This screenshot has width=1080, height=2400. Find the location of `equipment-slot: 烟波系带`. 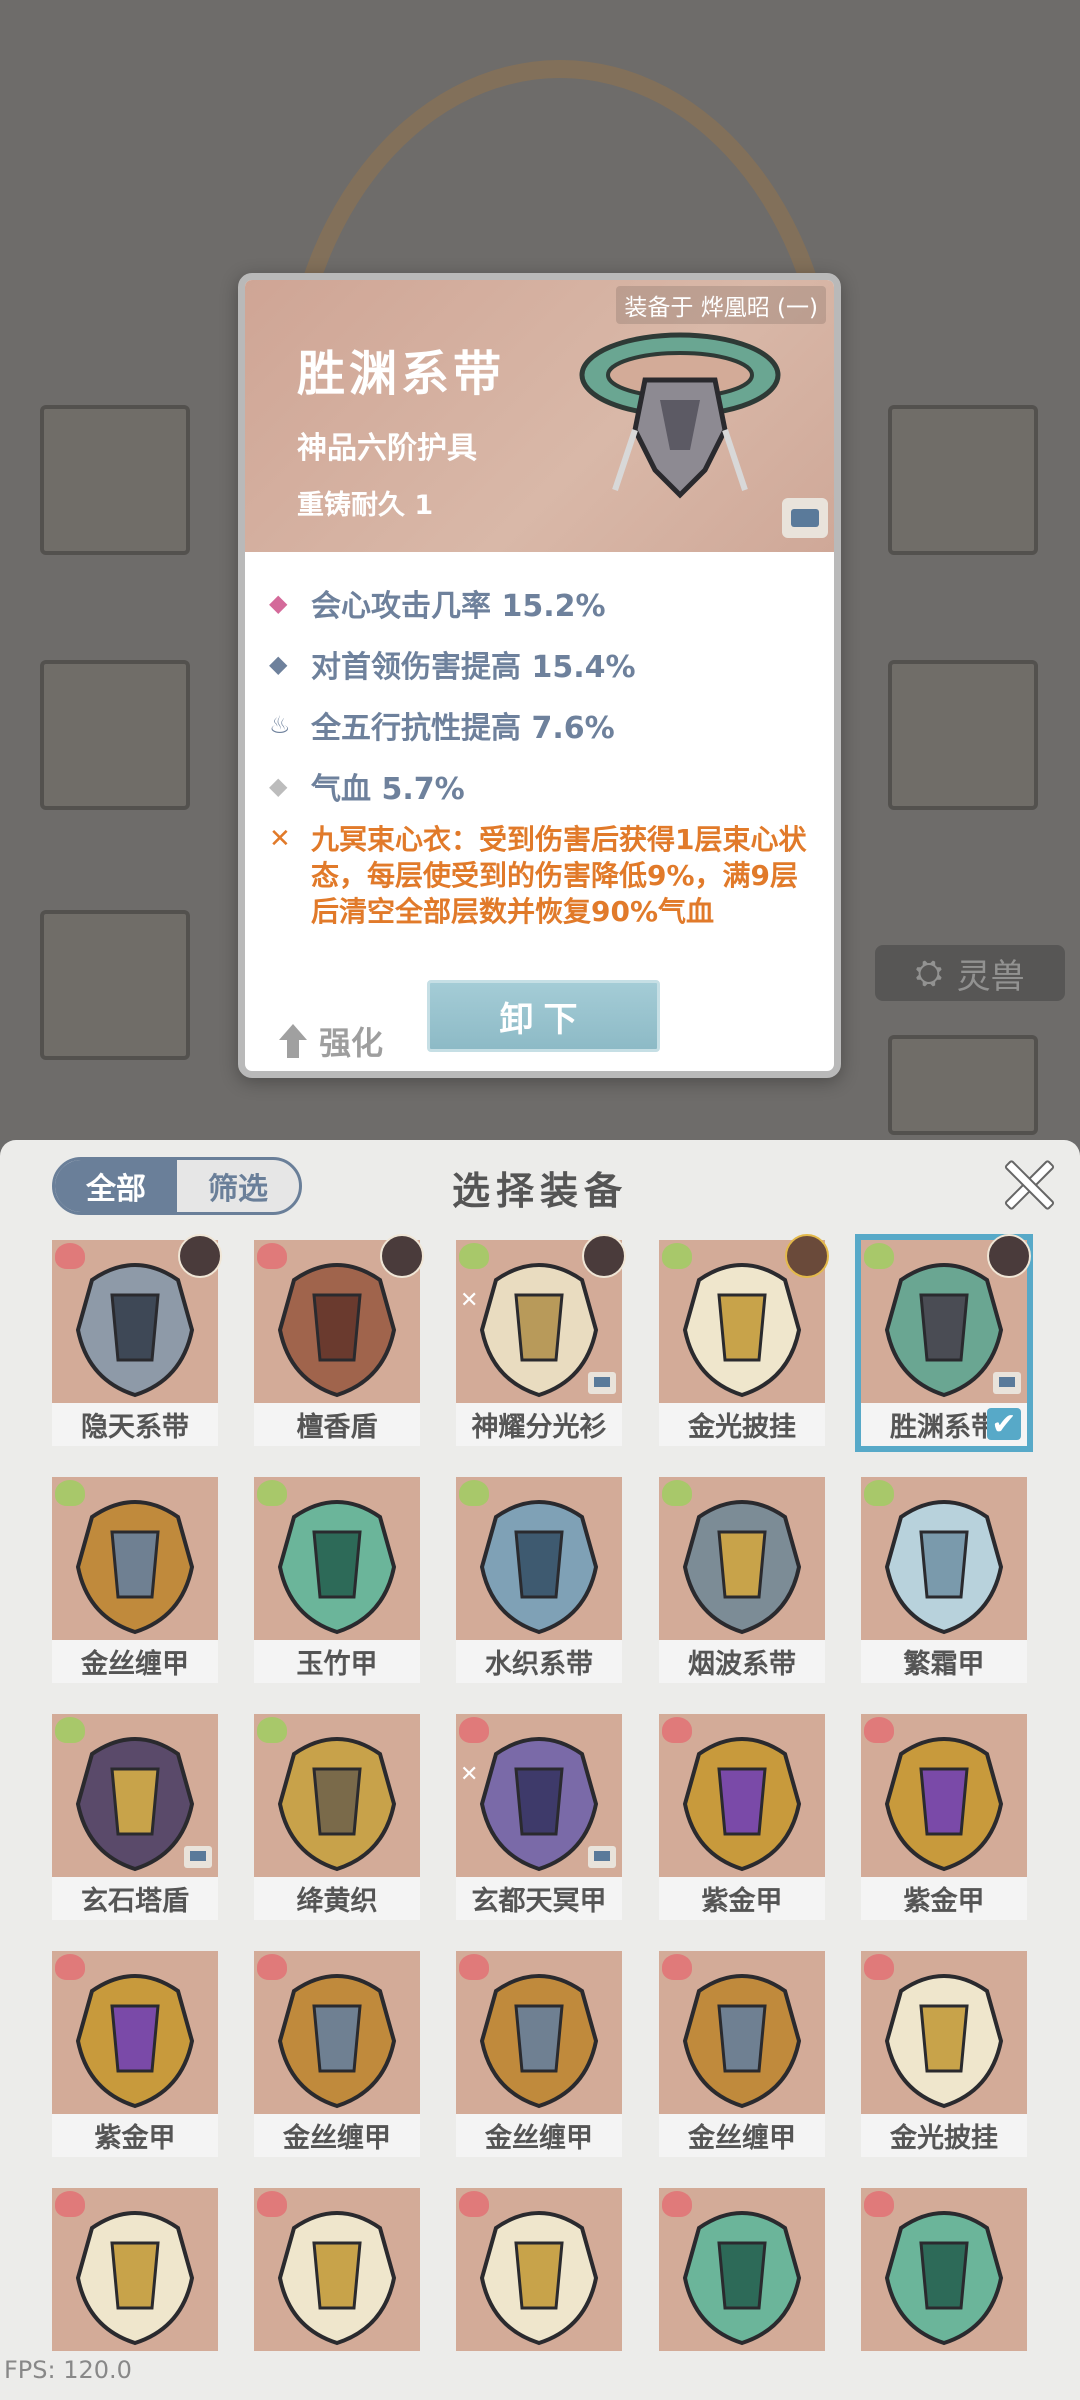

equipment-slot: 烟波系带 is located at coordinates (742, 1580).